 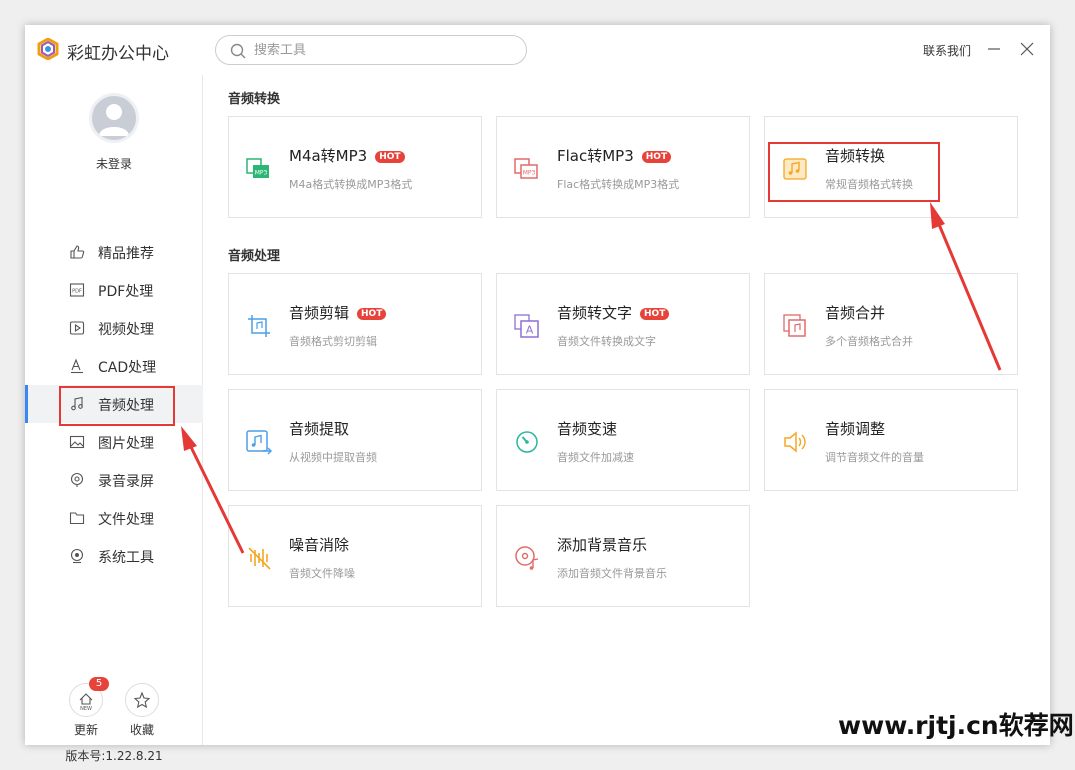 I want to click on watermark: www.rjtj.cn软荐网, so click(x=956, y=725).